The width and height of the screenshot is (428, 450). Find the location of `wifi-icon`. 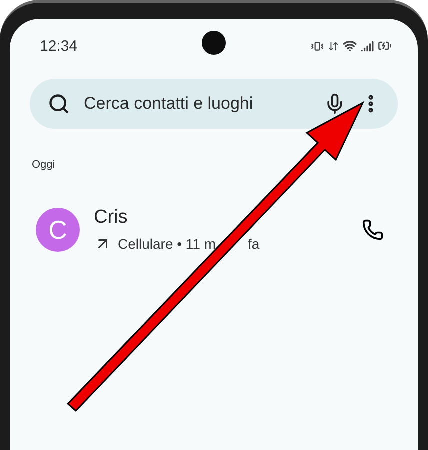

wifi-icon is located at coordinates (350, 46).